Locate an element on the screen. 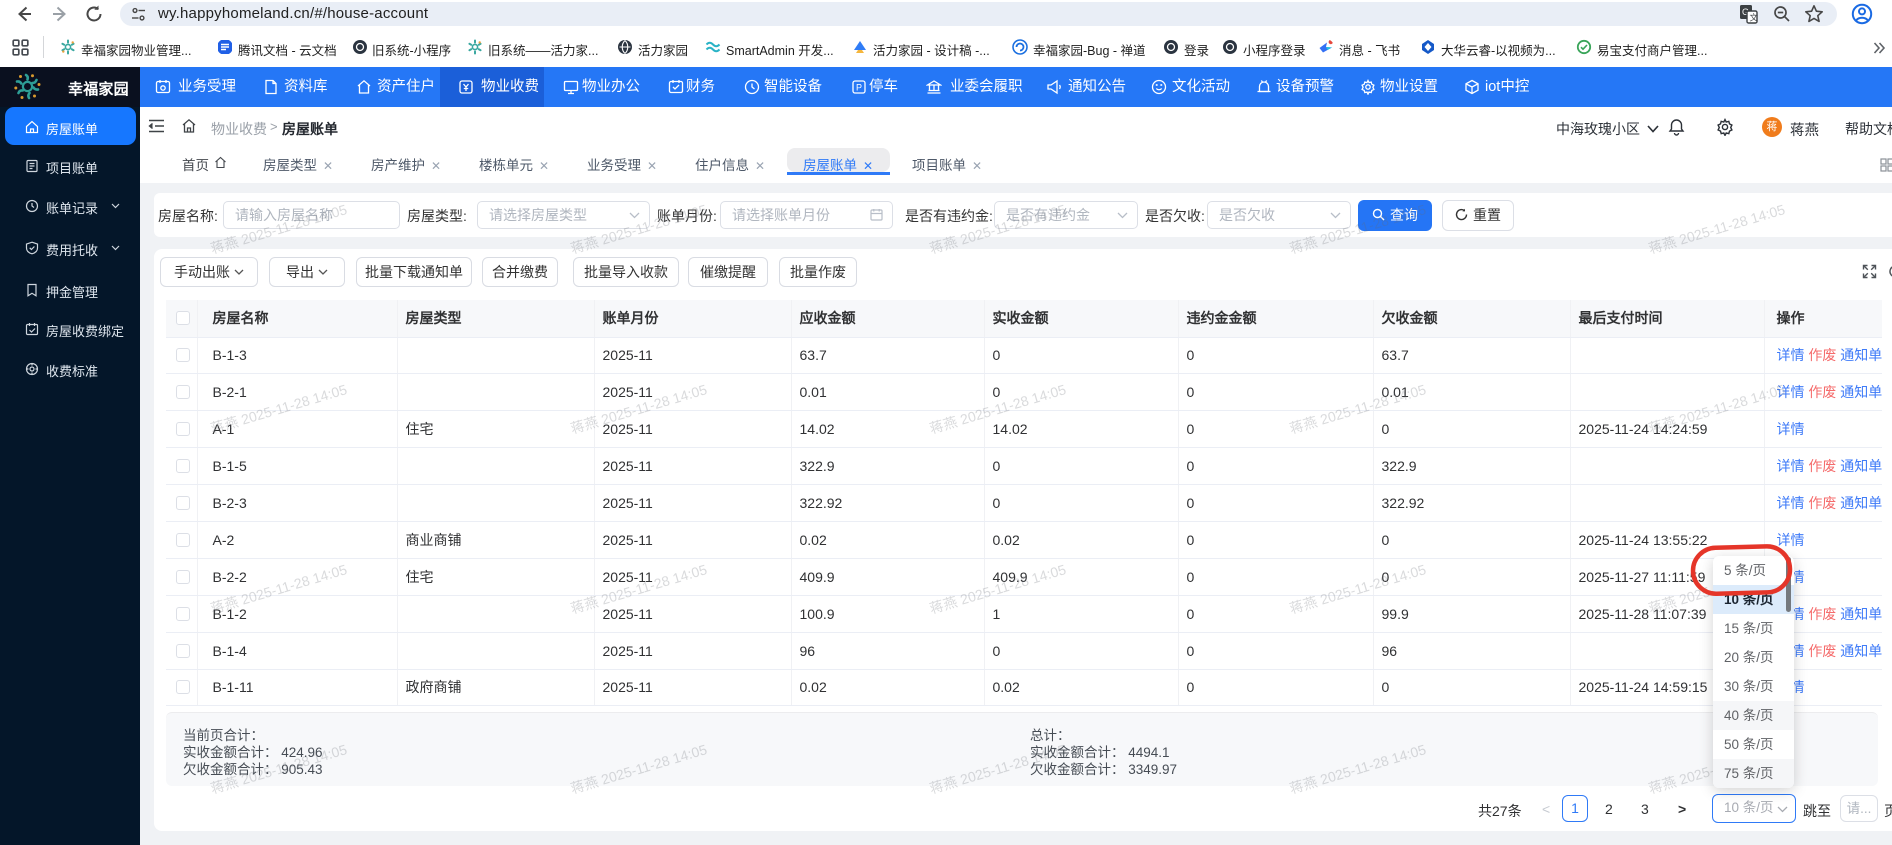 This screenshot has width=1892, height=845. svg-text: 文 is located at coordinates (1754, 18).